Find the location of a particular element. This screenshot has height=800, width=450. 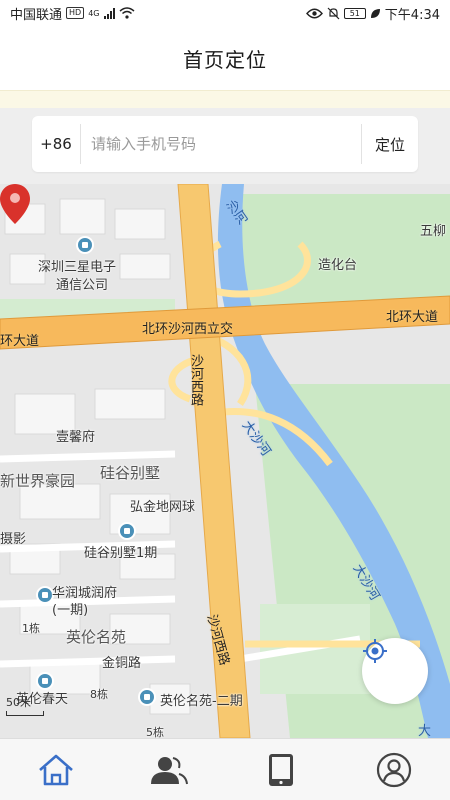

signal-icon is located at coordinates (109, 13).